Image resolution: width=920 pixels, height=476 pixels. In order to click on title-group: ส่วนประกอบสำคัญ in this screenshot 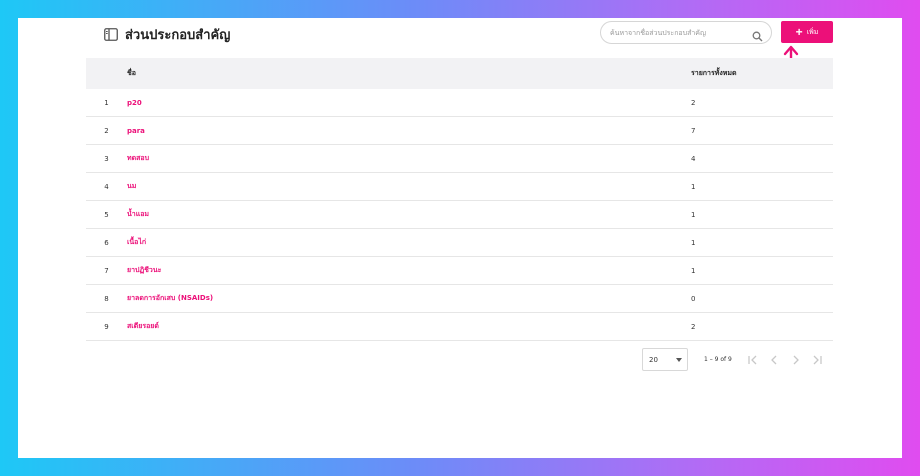, I will do `click(167, 34)`.